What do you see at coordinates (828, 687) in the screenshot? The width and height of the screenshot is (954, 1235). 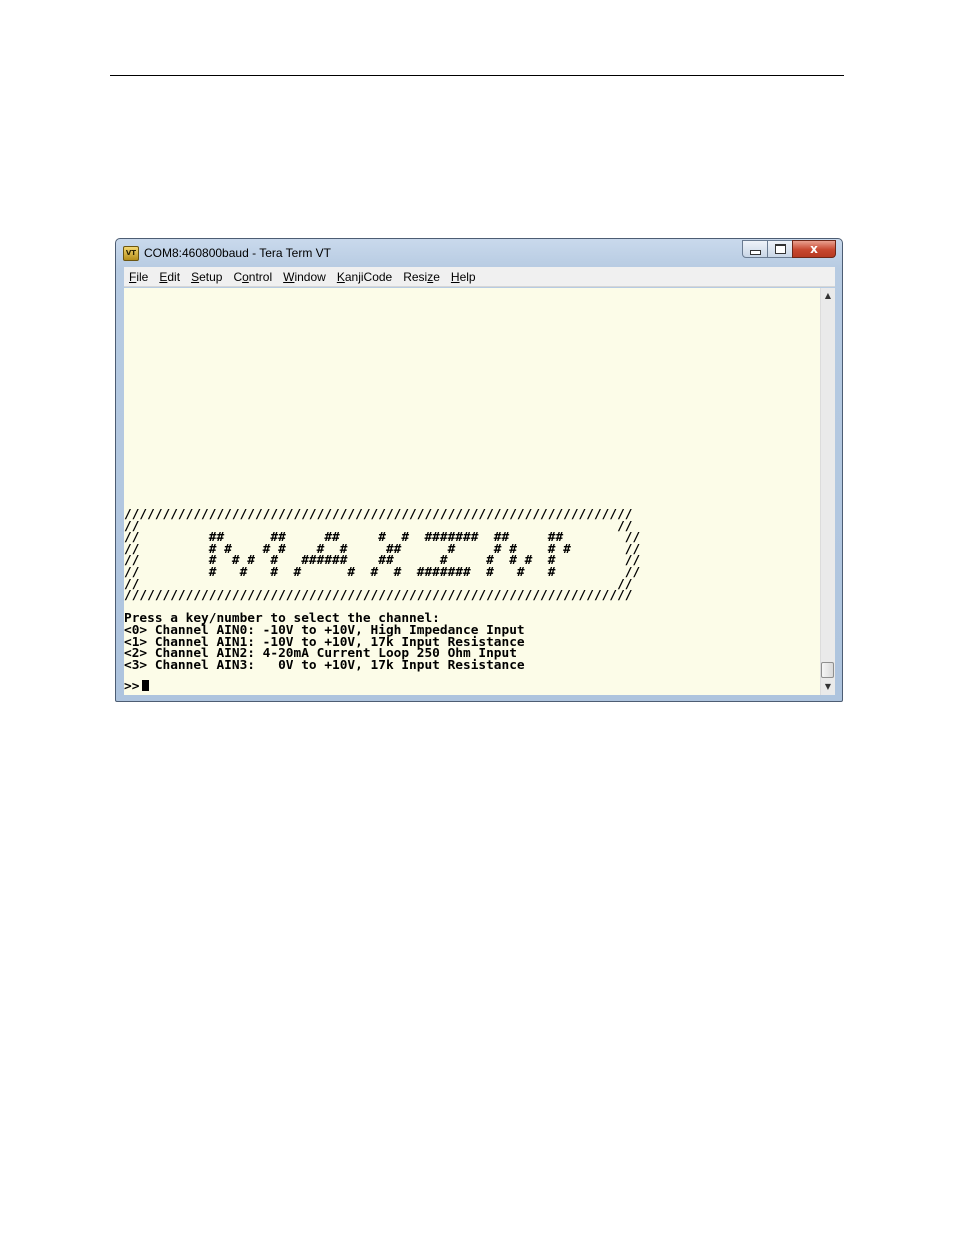 I see `scroll-down-arrow-icon: ▼` at bounding box center [828, 687].